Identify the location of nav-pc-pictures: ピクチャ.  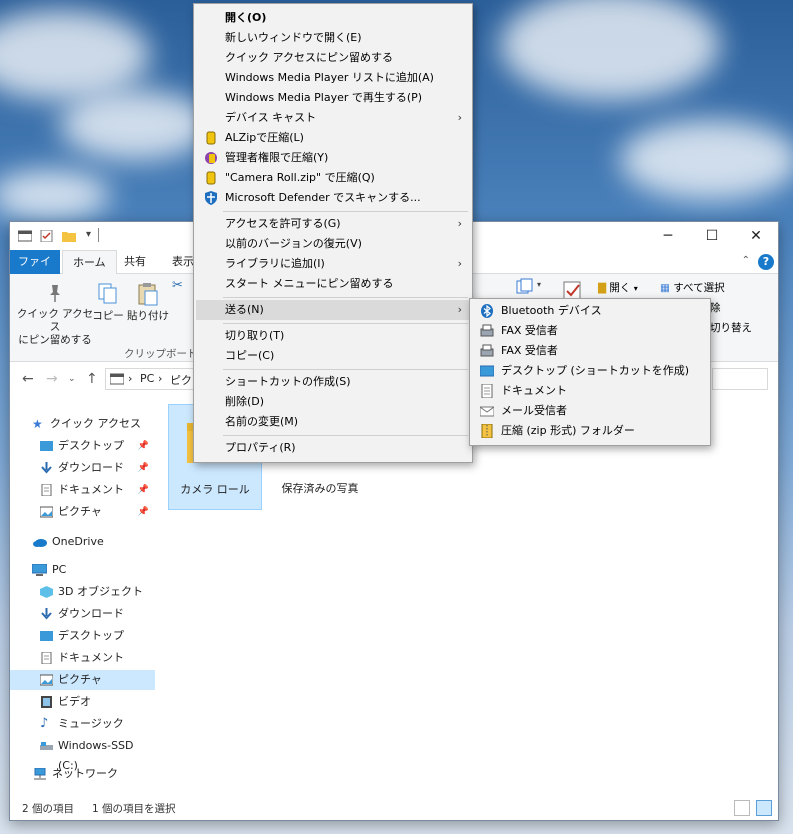
(82, 680).